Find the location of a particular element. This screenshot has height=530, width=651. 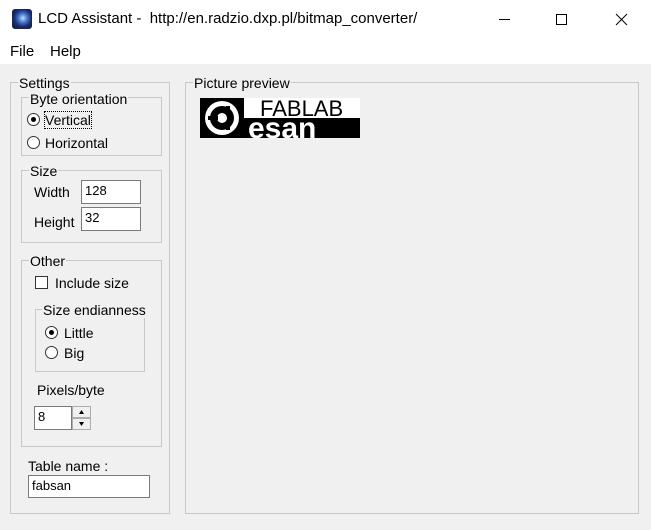

width-input: 128 is located at coordinates (111, 192).